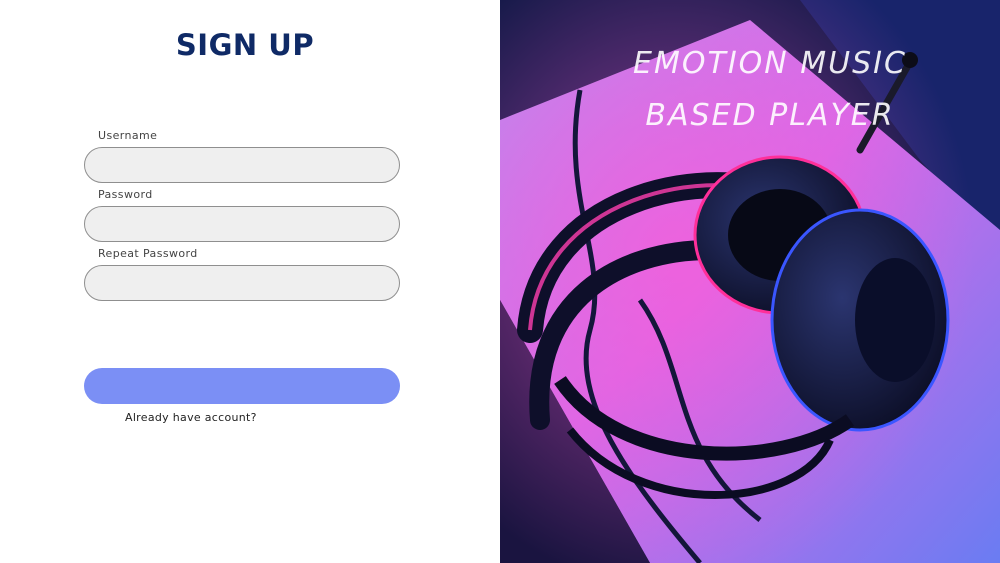 This screenshot has width=1000, height=563. I want to click on already-have-account-link: Already have account?, so click(191, 417).